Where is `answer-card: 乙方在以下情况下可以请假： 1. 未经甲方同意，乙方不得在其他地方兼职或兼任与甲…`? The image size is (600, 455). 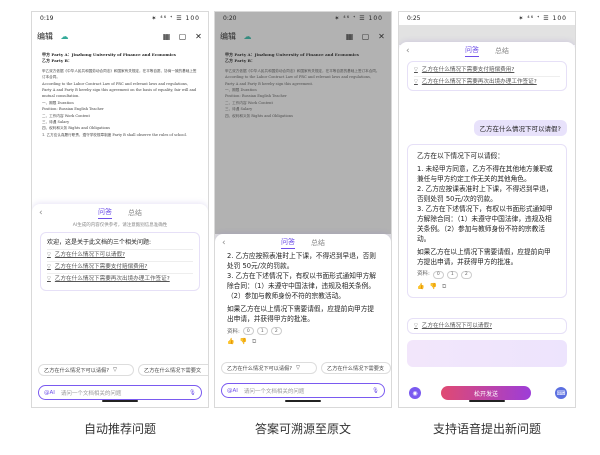 answer-card: 乙方在以下情况下可以请假： 1. 未经甲方同意，乙方不得在其他地方兼职或兼任与甲… is located at coordinates (487, 221).